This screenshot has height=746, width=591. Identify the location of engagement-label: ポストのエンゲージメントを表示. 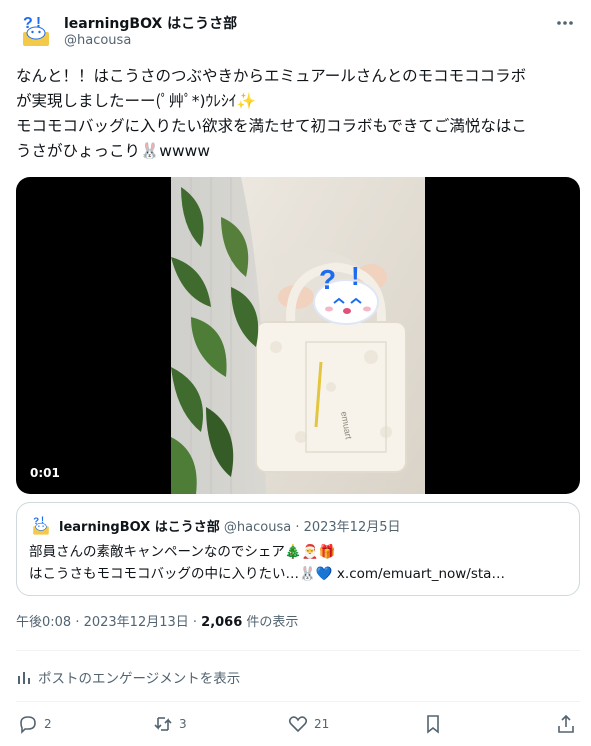
(139, 679).